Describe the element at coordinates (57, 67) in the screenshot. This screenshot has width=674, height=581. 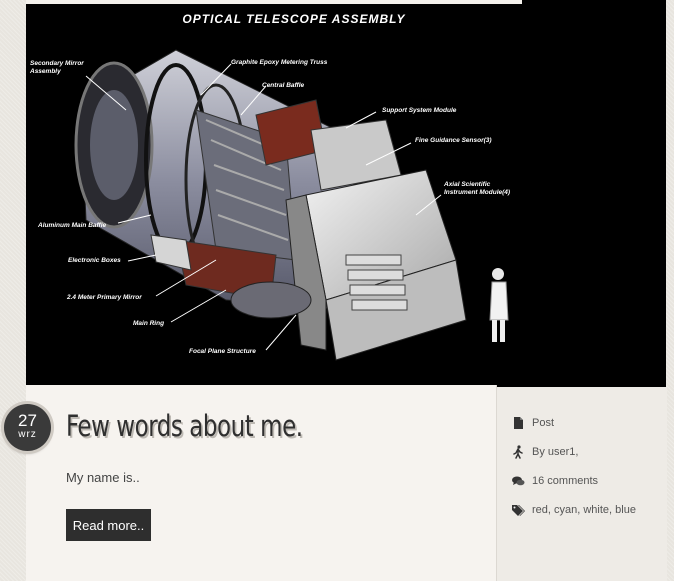
I see `callout-secondary-mirror: Secondary Mirror Assembly` at that location.